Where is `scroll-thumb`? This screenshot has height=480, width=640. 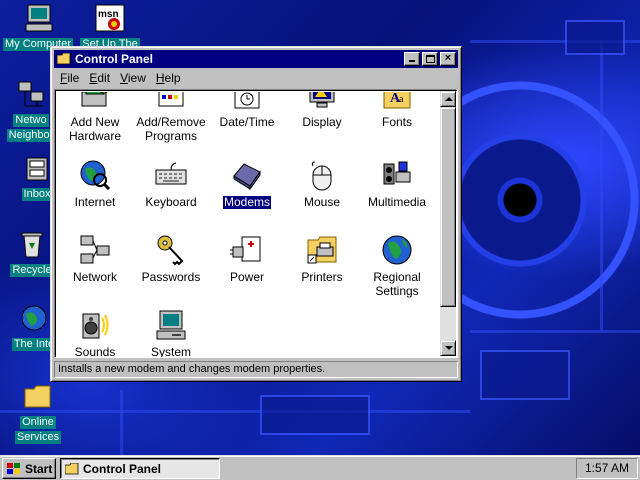 scroll-thumb is located at coordinates (448, 207).